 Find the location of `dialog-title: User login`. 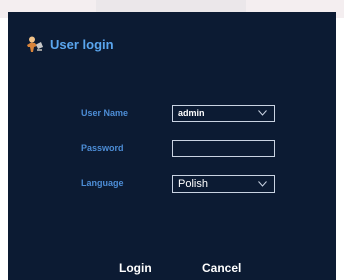

dialog-title: User login is located at coordinates (82, 44).